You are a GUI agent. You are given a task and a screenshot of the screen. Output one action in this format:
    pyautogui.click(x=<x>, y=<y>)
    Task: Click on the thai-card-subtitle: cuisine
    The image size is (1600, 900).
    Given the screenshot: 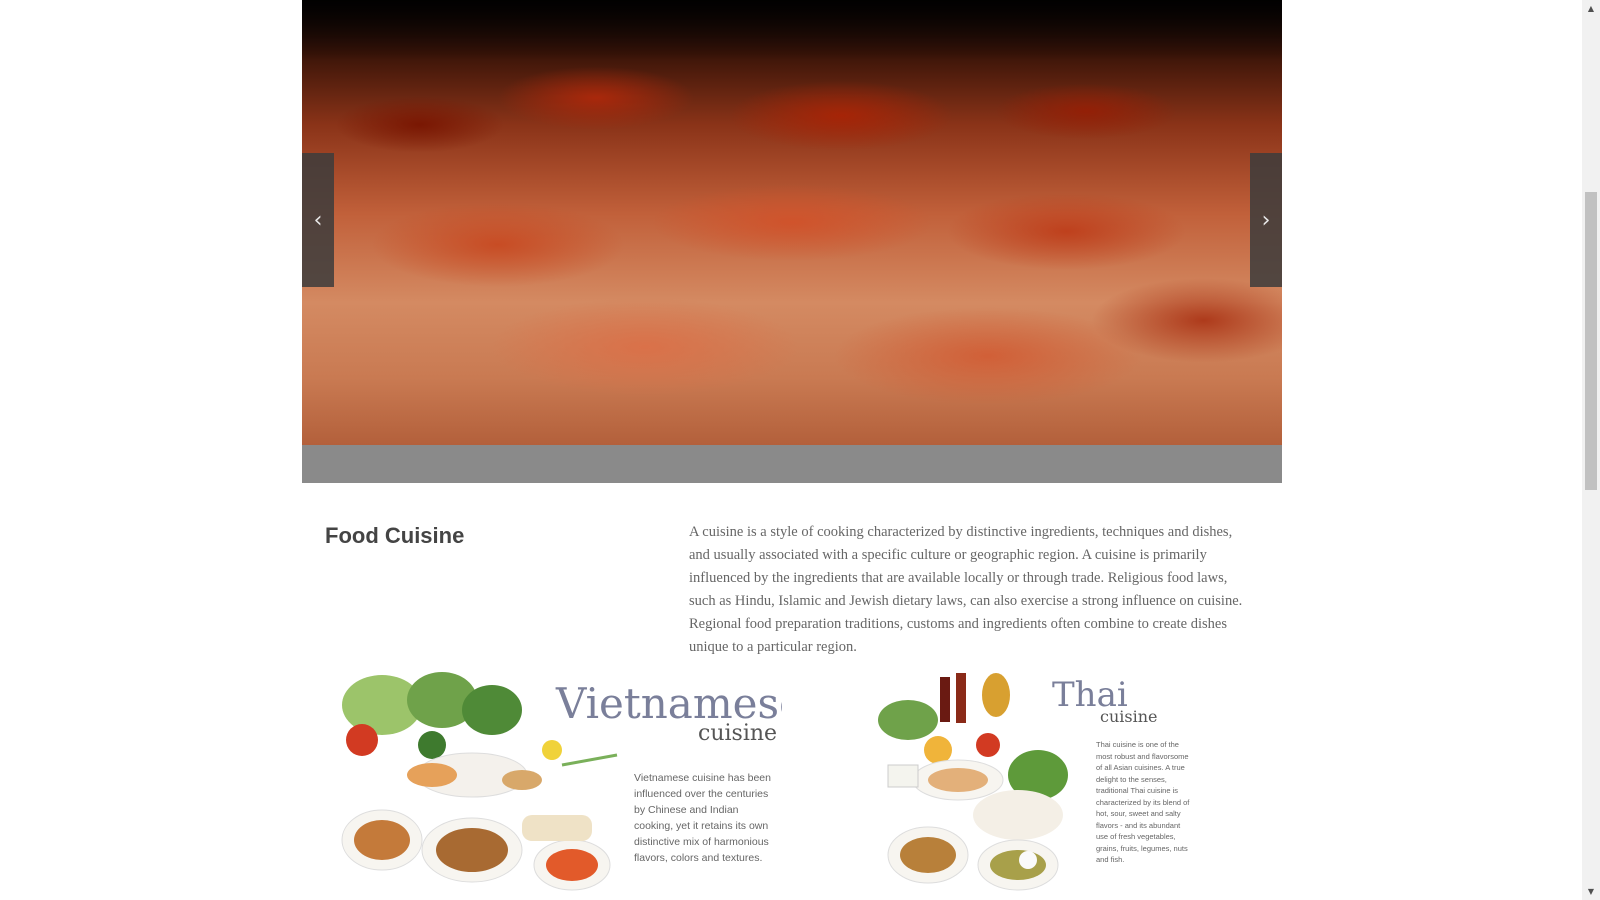 What is the action you would take?
    pyautogui.click(x=1129, y=716)
    